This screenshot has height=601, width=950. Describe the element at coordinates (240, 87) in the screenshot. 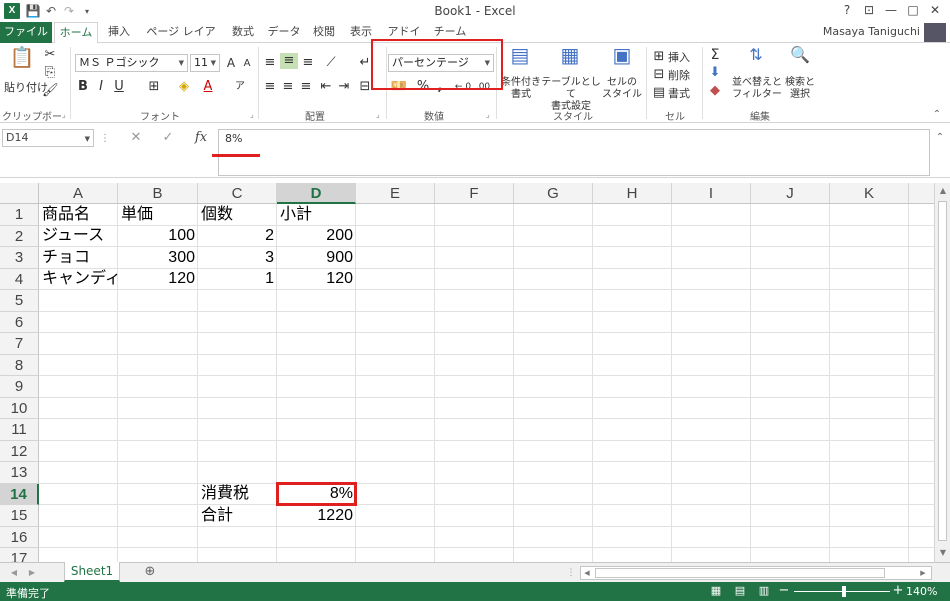

I see `phonetic-icon: ア` at that location.